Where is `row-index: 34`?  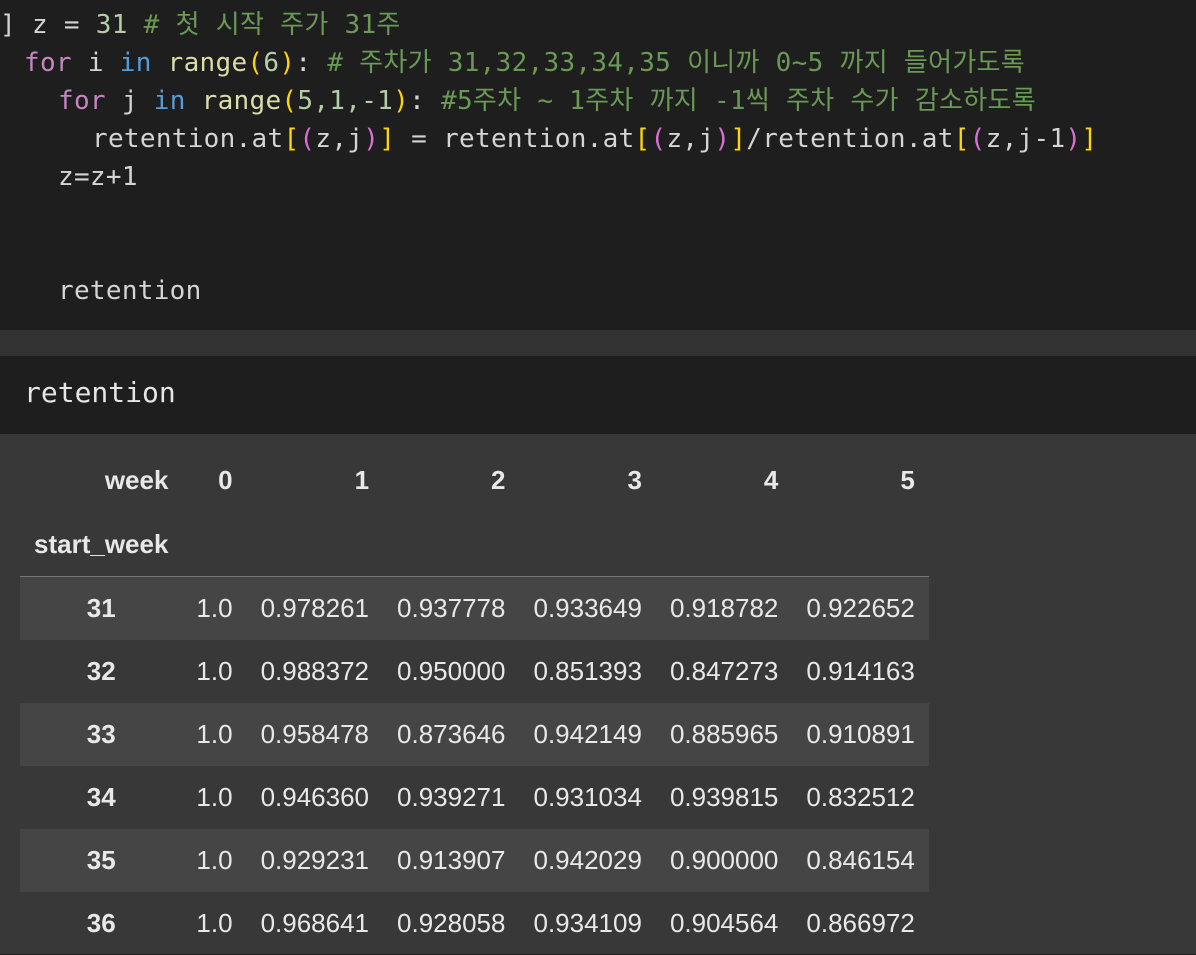 row-index: 34 is located at coordinates (101, 796).